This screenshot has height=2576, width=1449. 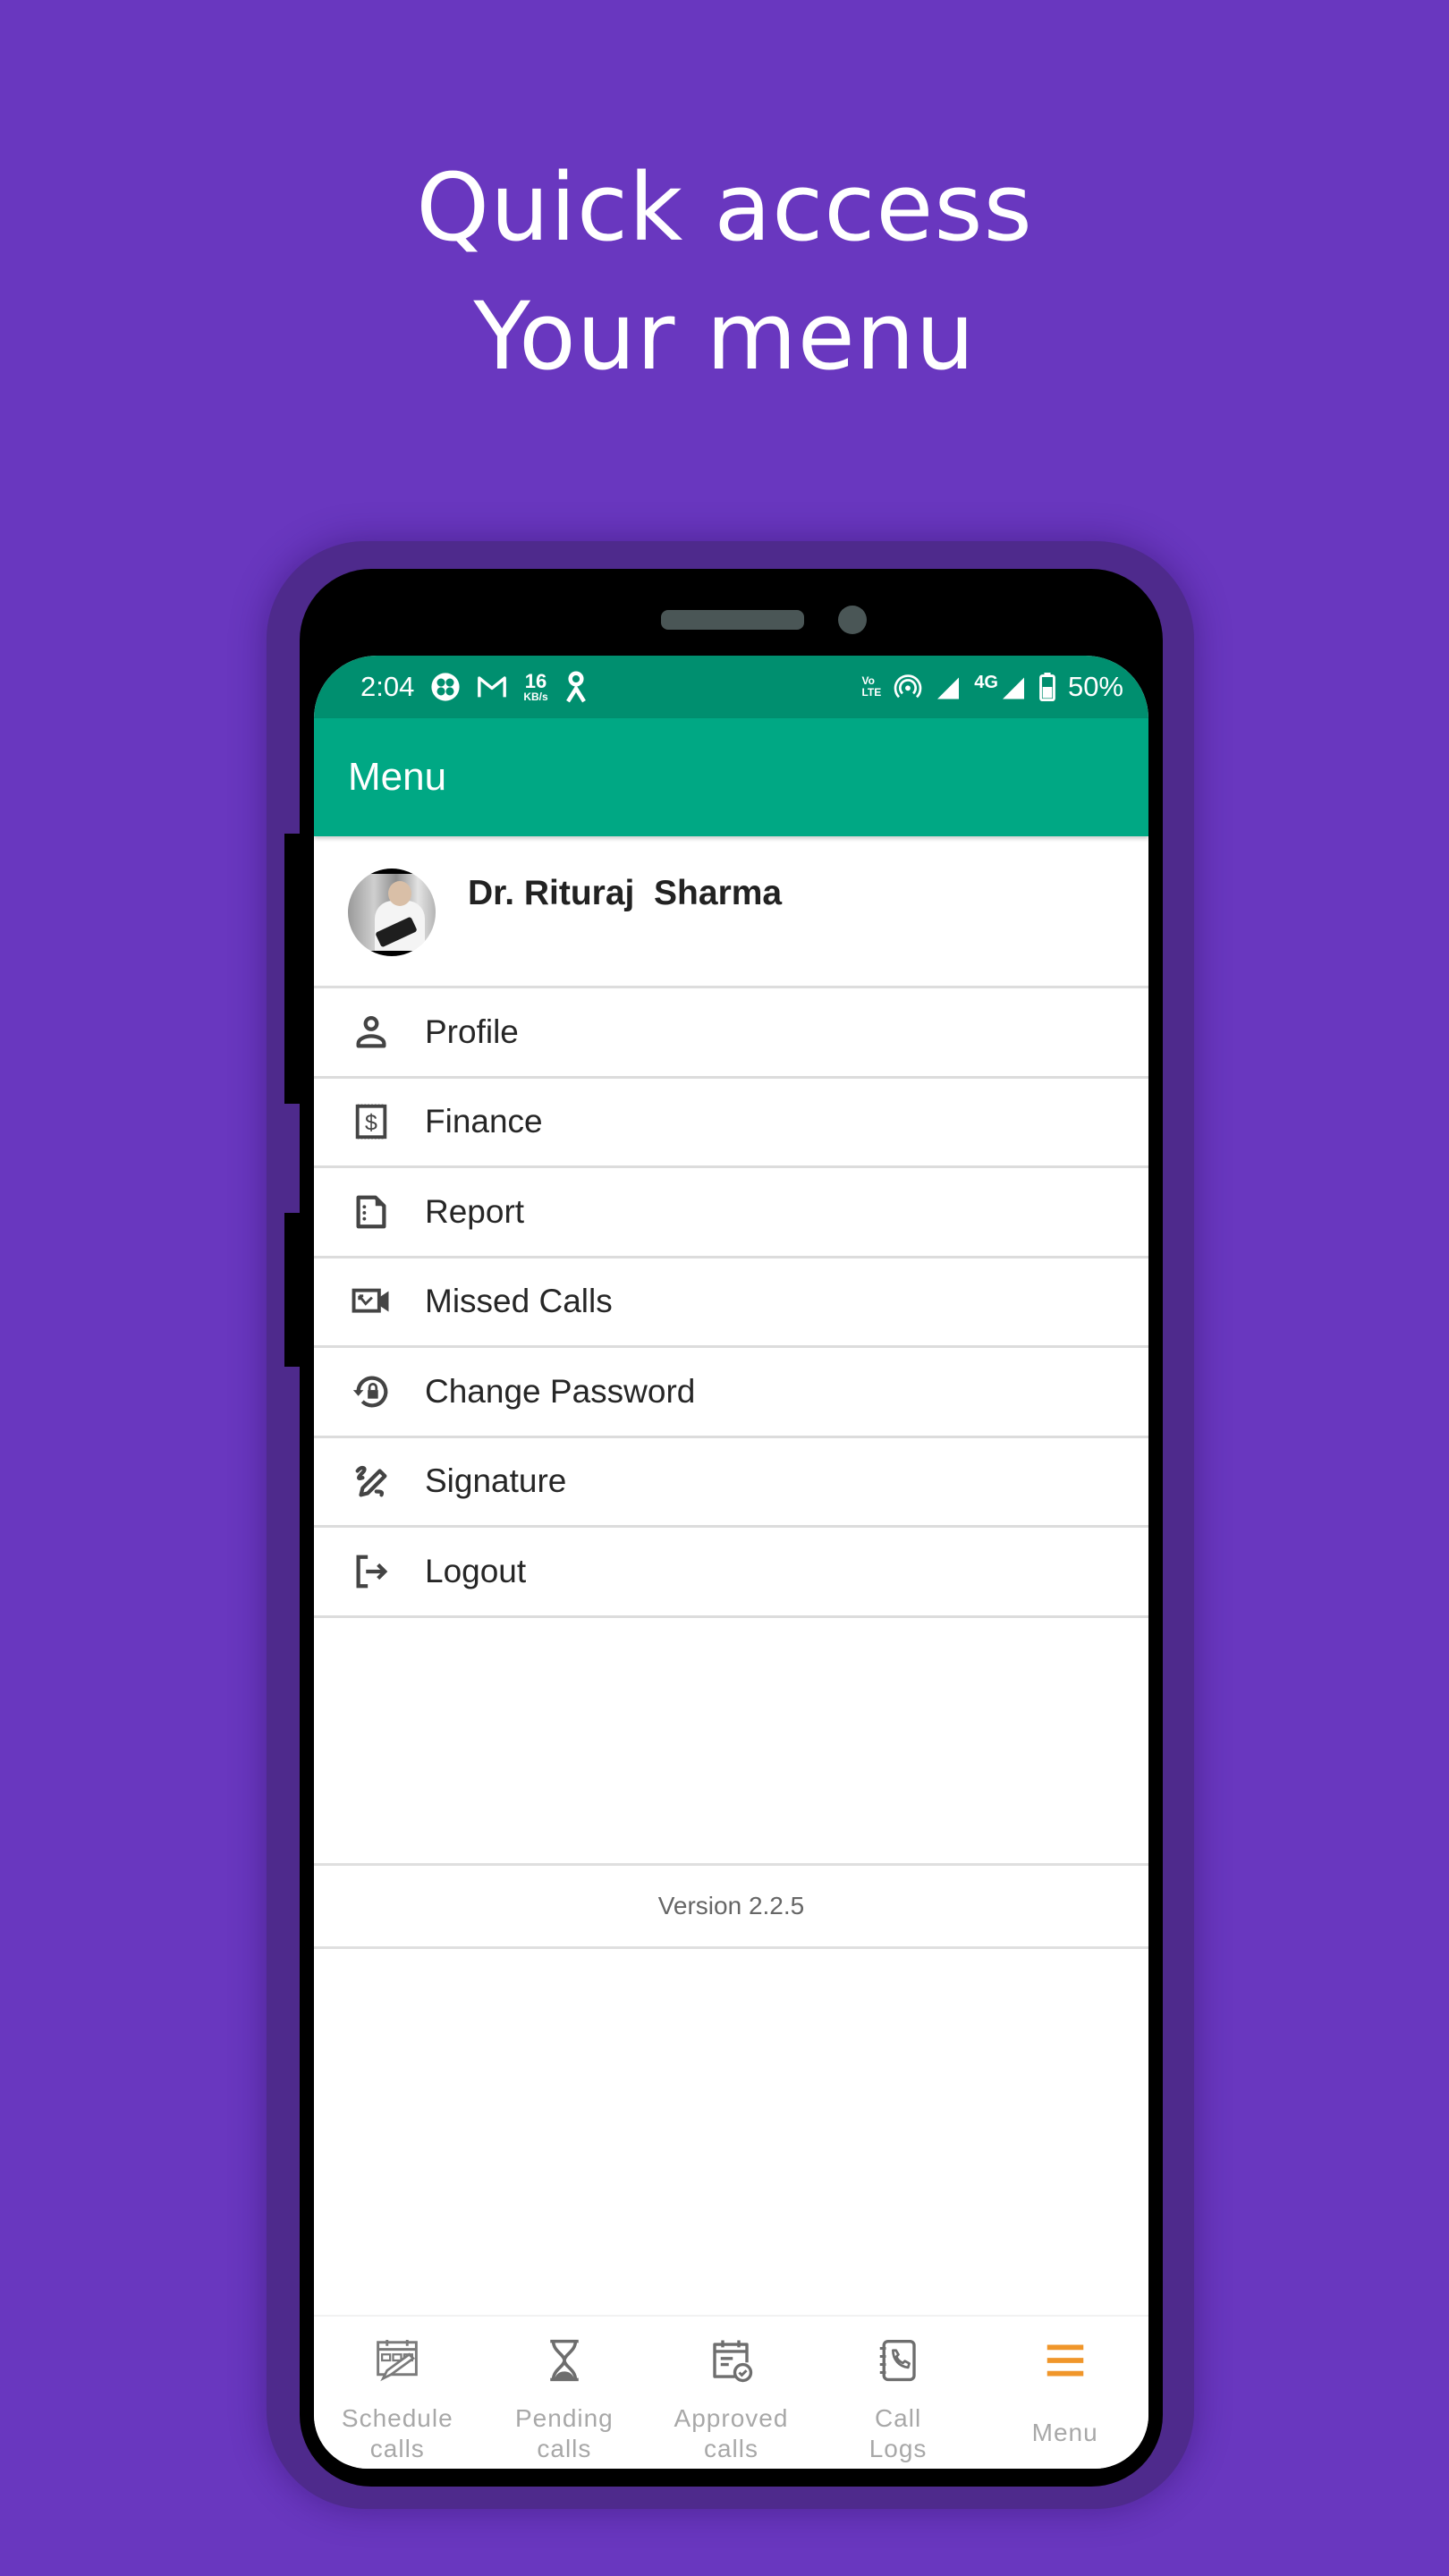 I want to click on status-bar: 2:04 16 KB/s Vo LTE 4G 50%, so click(x=731, y=687).